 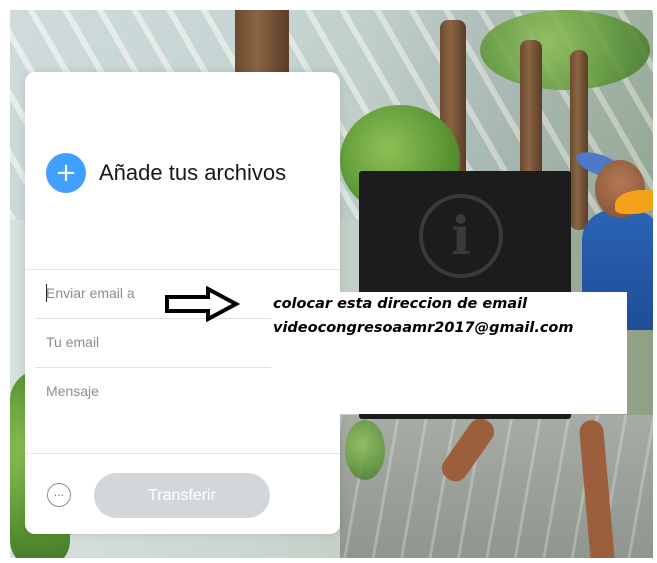 I want to click on plus-icon: +, so click(x=66, y=173).